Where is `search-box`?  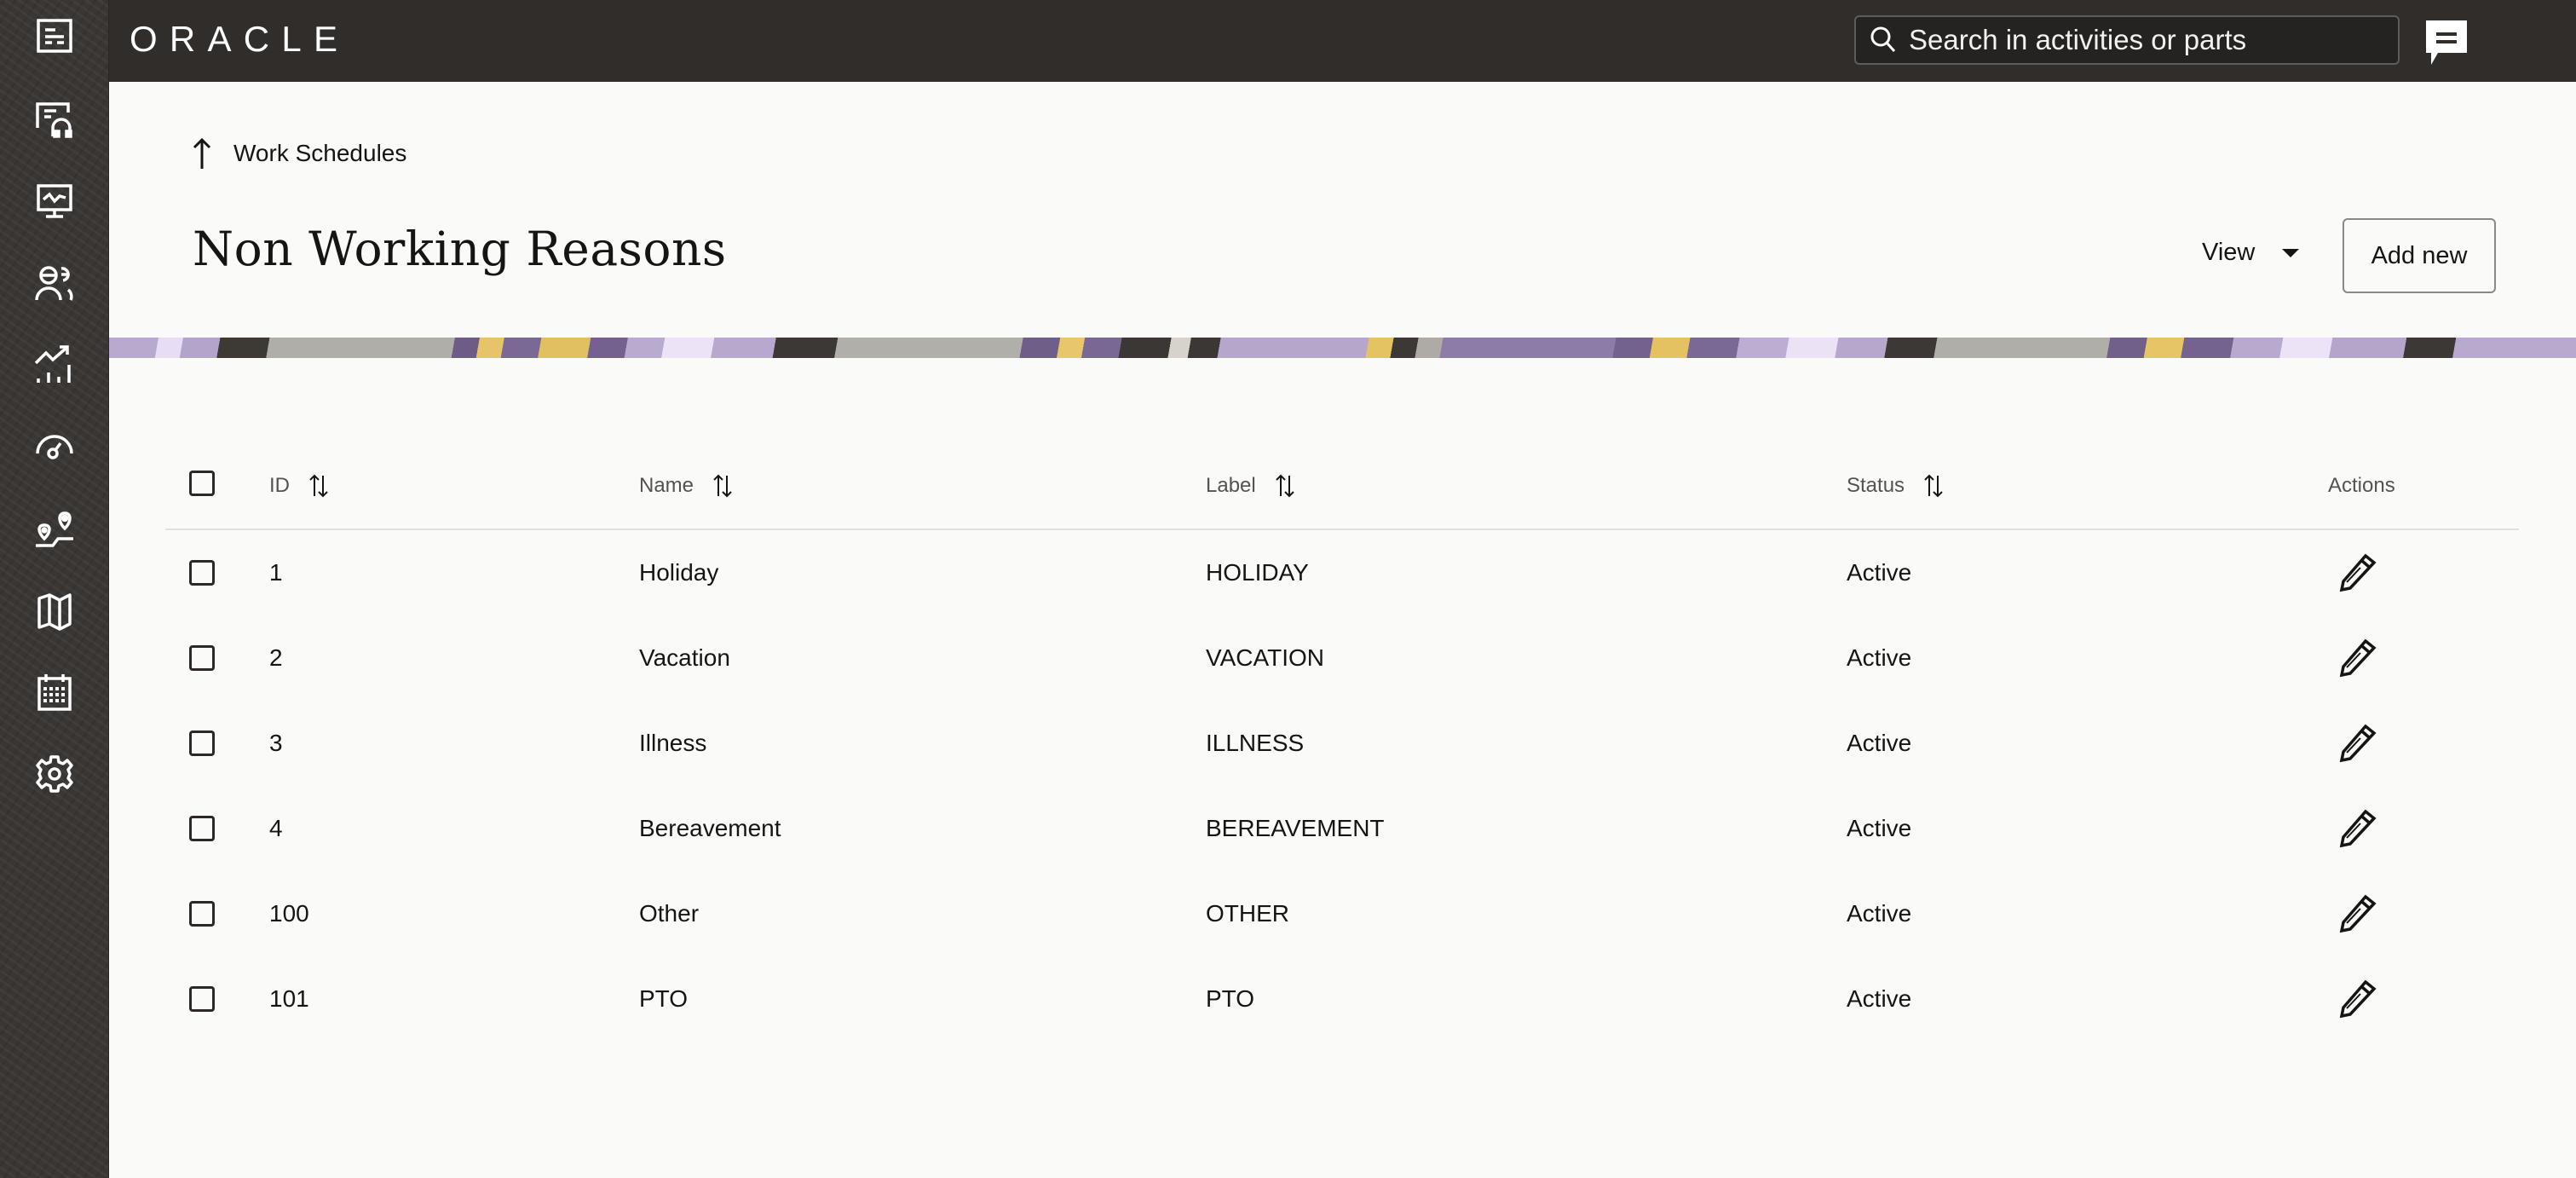 search-box is located at coordinates (2127, 40).